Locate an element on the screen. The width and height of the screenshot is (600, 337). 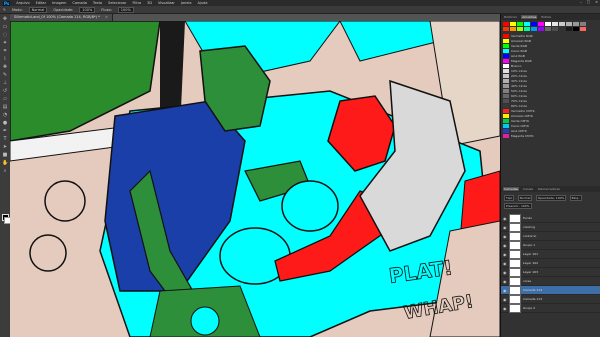
zoom-tool-icon: ⌕ is located at coordinates (5, 171).